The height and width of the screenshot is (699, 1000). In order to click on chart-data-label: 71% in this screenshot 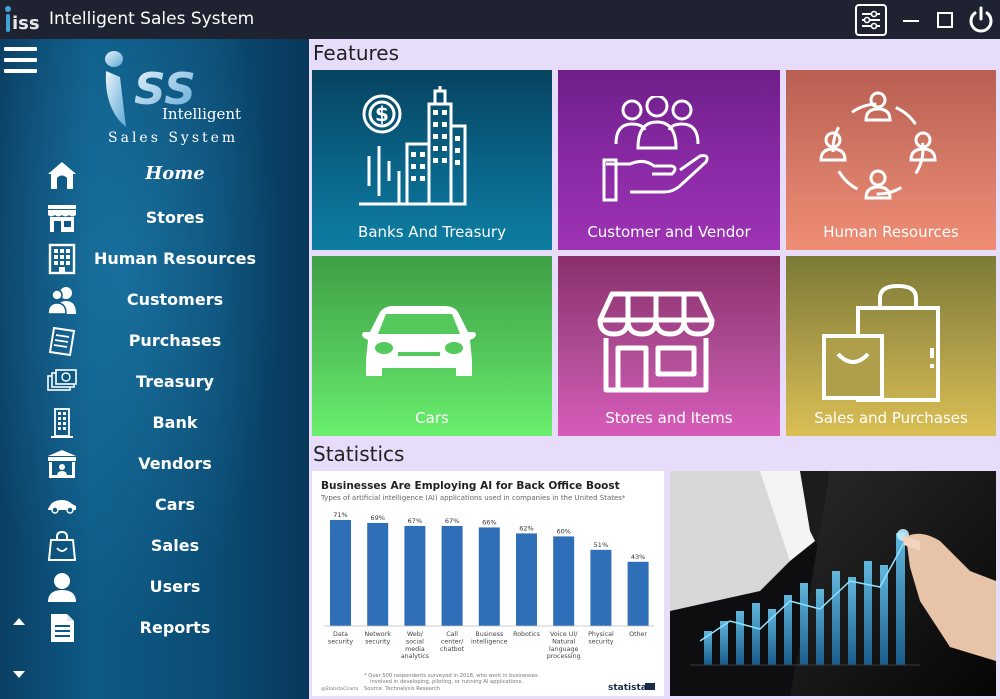, I will do `click(340, 515)`.